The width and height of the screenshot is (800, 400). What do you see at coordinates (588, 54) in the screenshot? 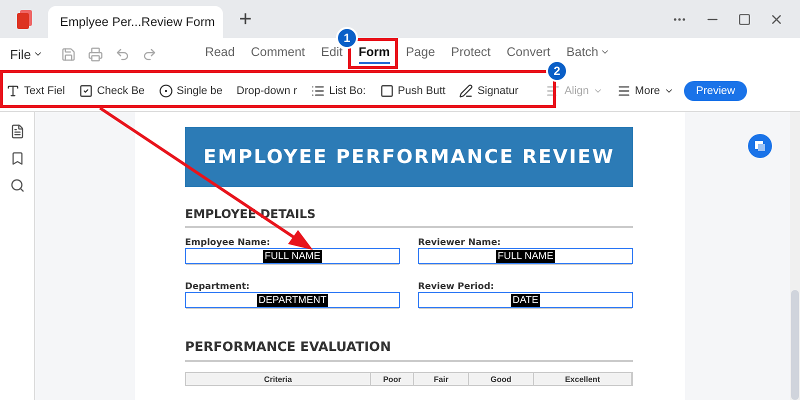
I see `menu-tab: Batch` at bounding box center [588, 54].